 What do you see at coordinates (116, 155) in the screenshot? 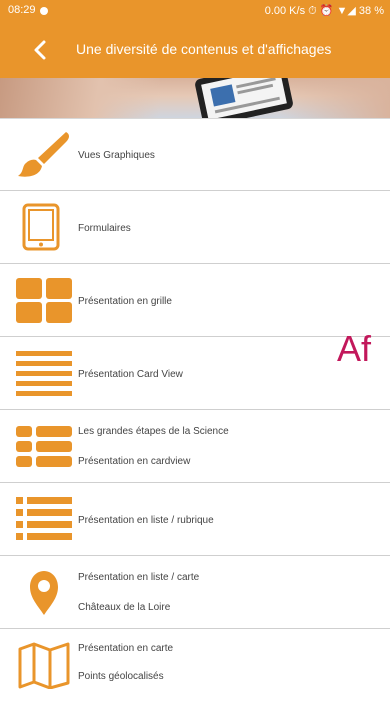
I see `item-label: Vues Graphiques` at bounding box center [116, 155].